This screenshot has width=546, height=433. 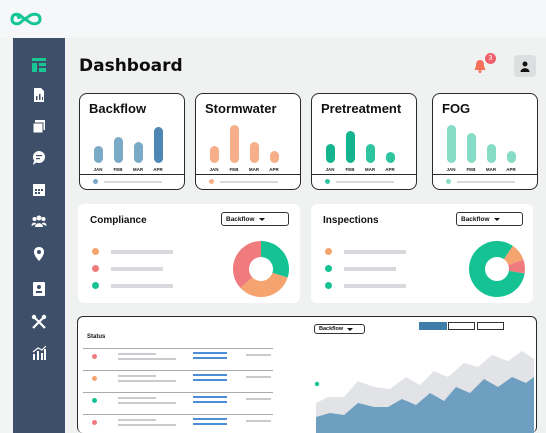 What do you see at coordinates (39, 322) in the screenshot?
I see `tools-icon` at bounding box center [39, 322].